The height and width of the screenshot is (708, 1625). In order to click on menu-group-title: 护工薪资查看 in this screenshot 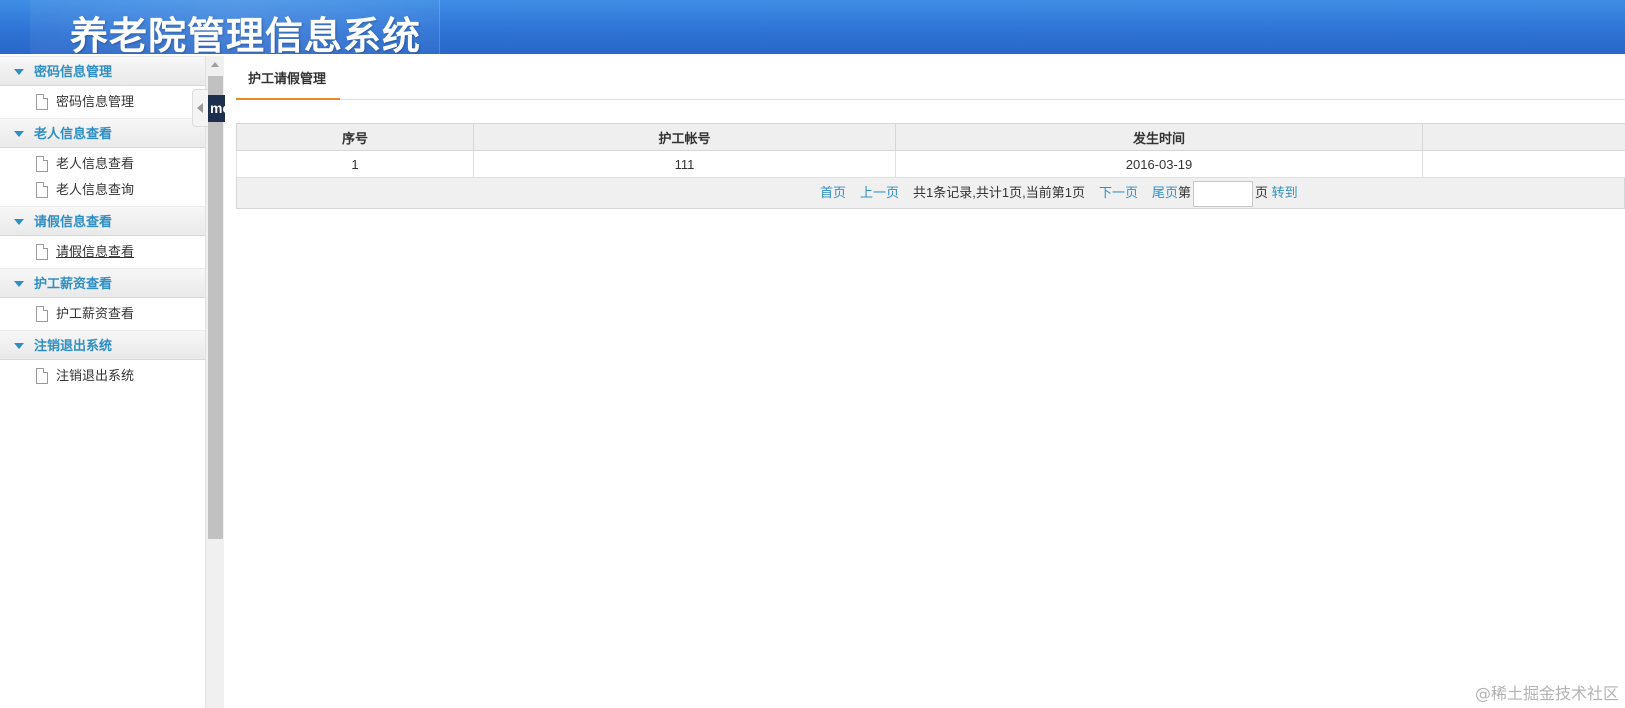, I will do `click(73, 283)`.